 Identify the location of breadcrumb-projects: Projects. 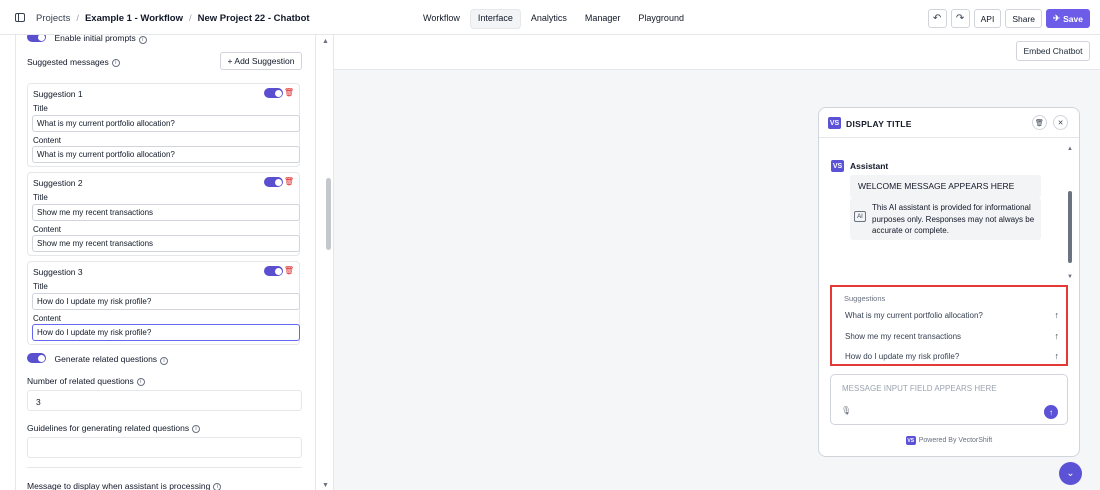
(53, 18).